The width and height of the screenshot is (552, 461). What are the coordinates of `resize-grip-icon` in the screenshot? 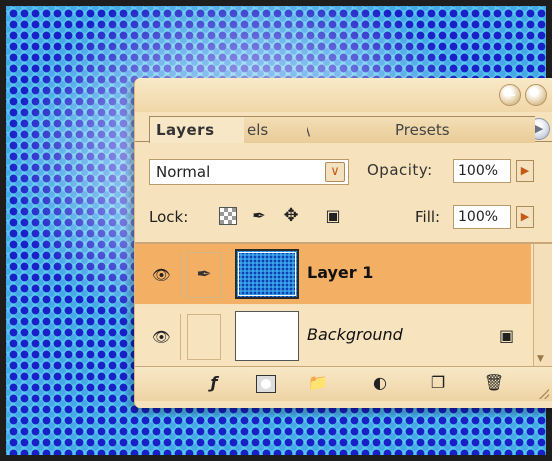 It's located at (544, 394).